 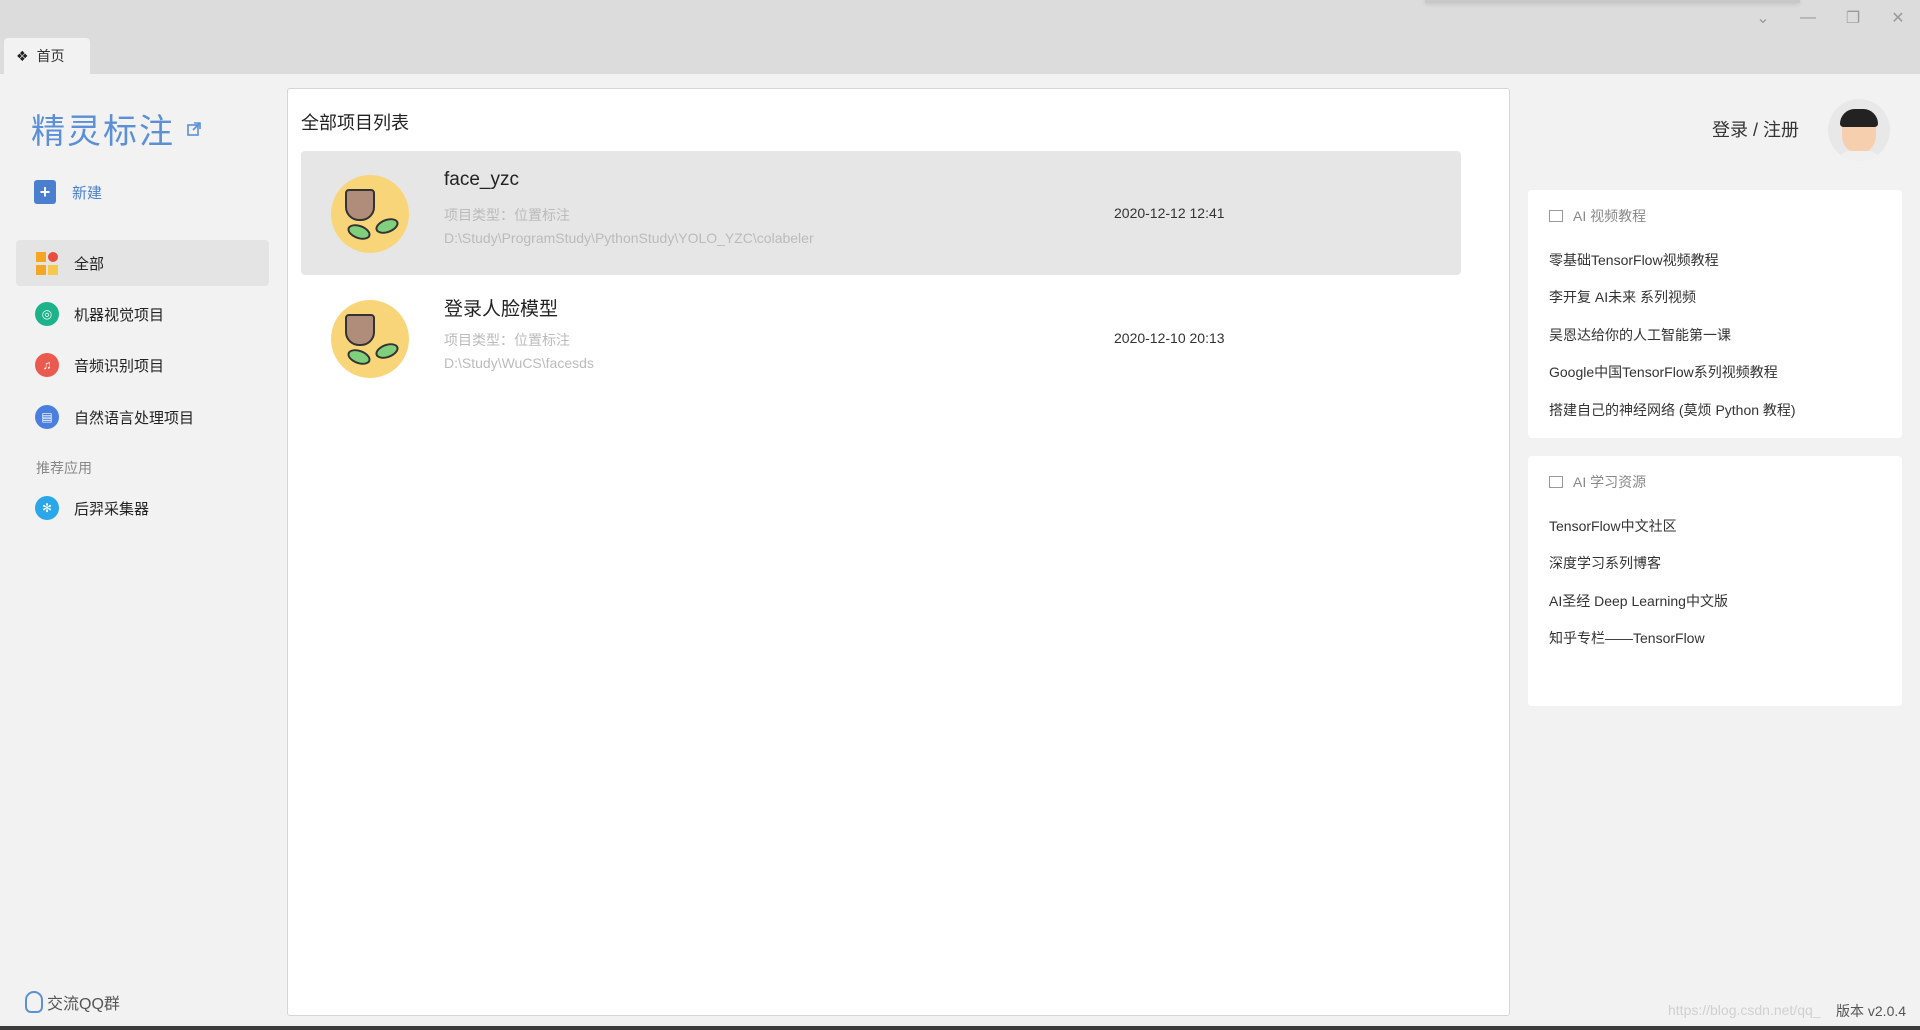 I want to click on music-note-icon: ♫, so click(x=47, y=365).